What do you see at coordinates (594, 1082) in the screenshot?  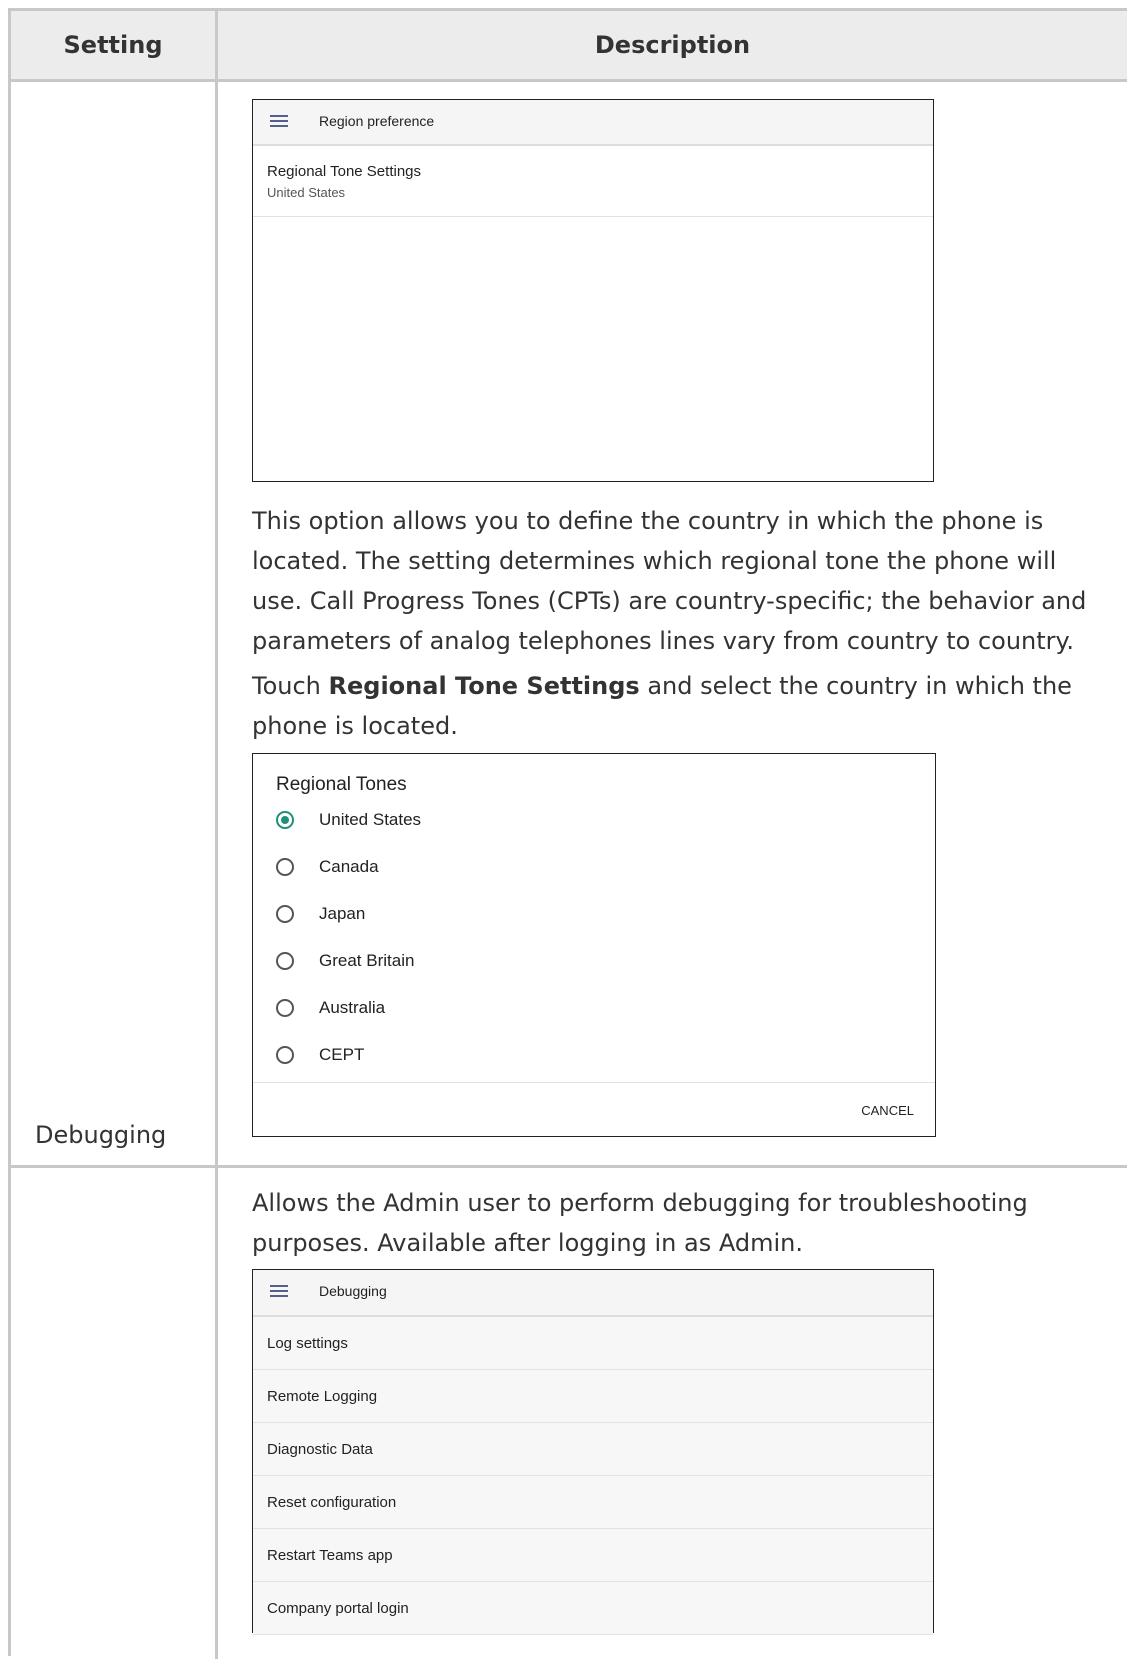 I see `dialog-footer-divider` at bounding box center [594, 1082].